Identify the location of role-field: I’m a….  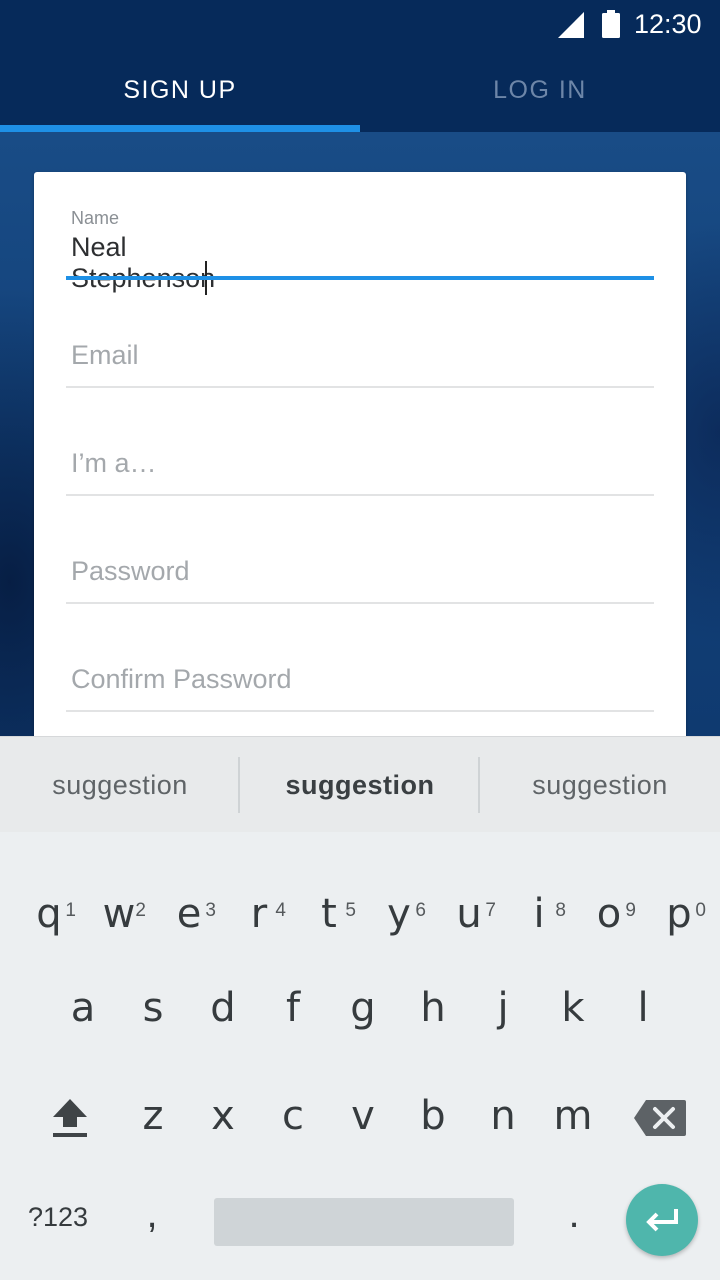
(360, 465).